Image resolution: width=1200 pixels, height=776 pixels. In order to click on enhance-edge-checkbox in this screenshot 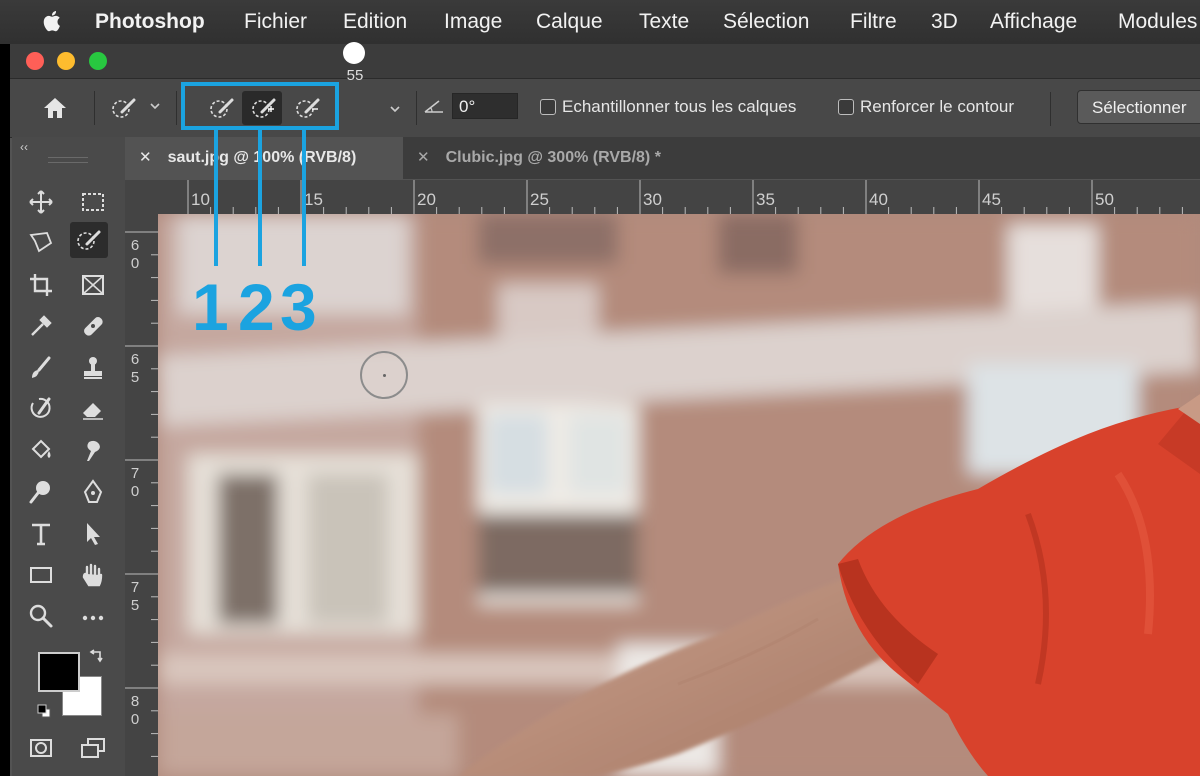, I will do `click(846, 107)`.